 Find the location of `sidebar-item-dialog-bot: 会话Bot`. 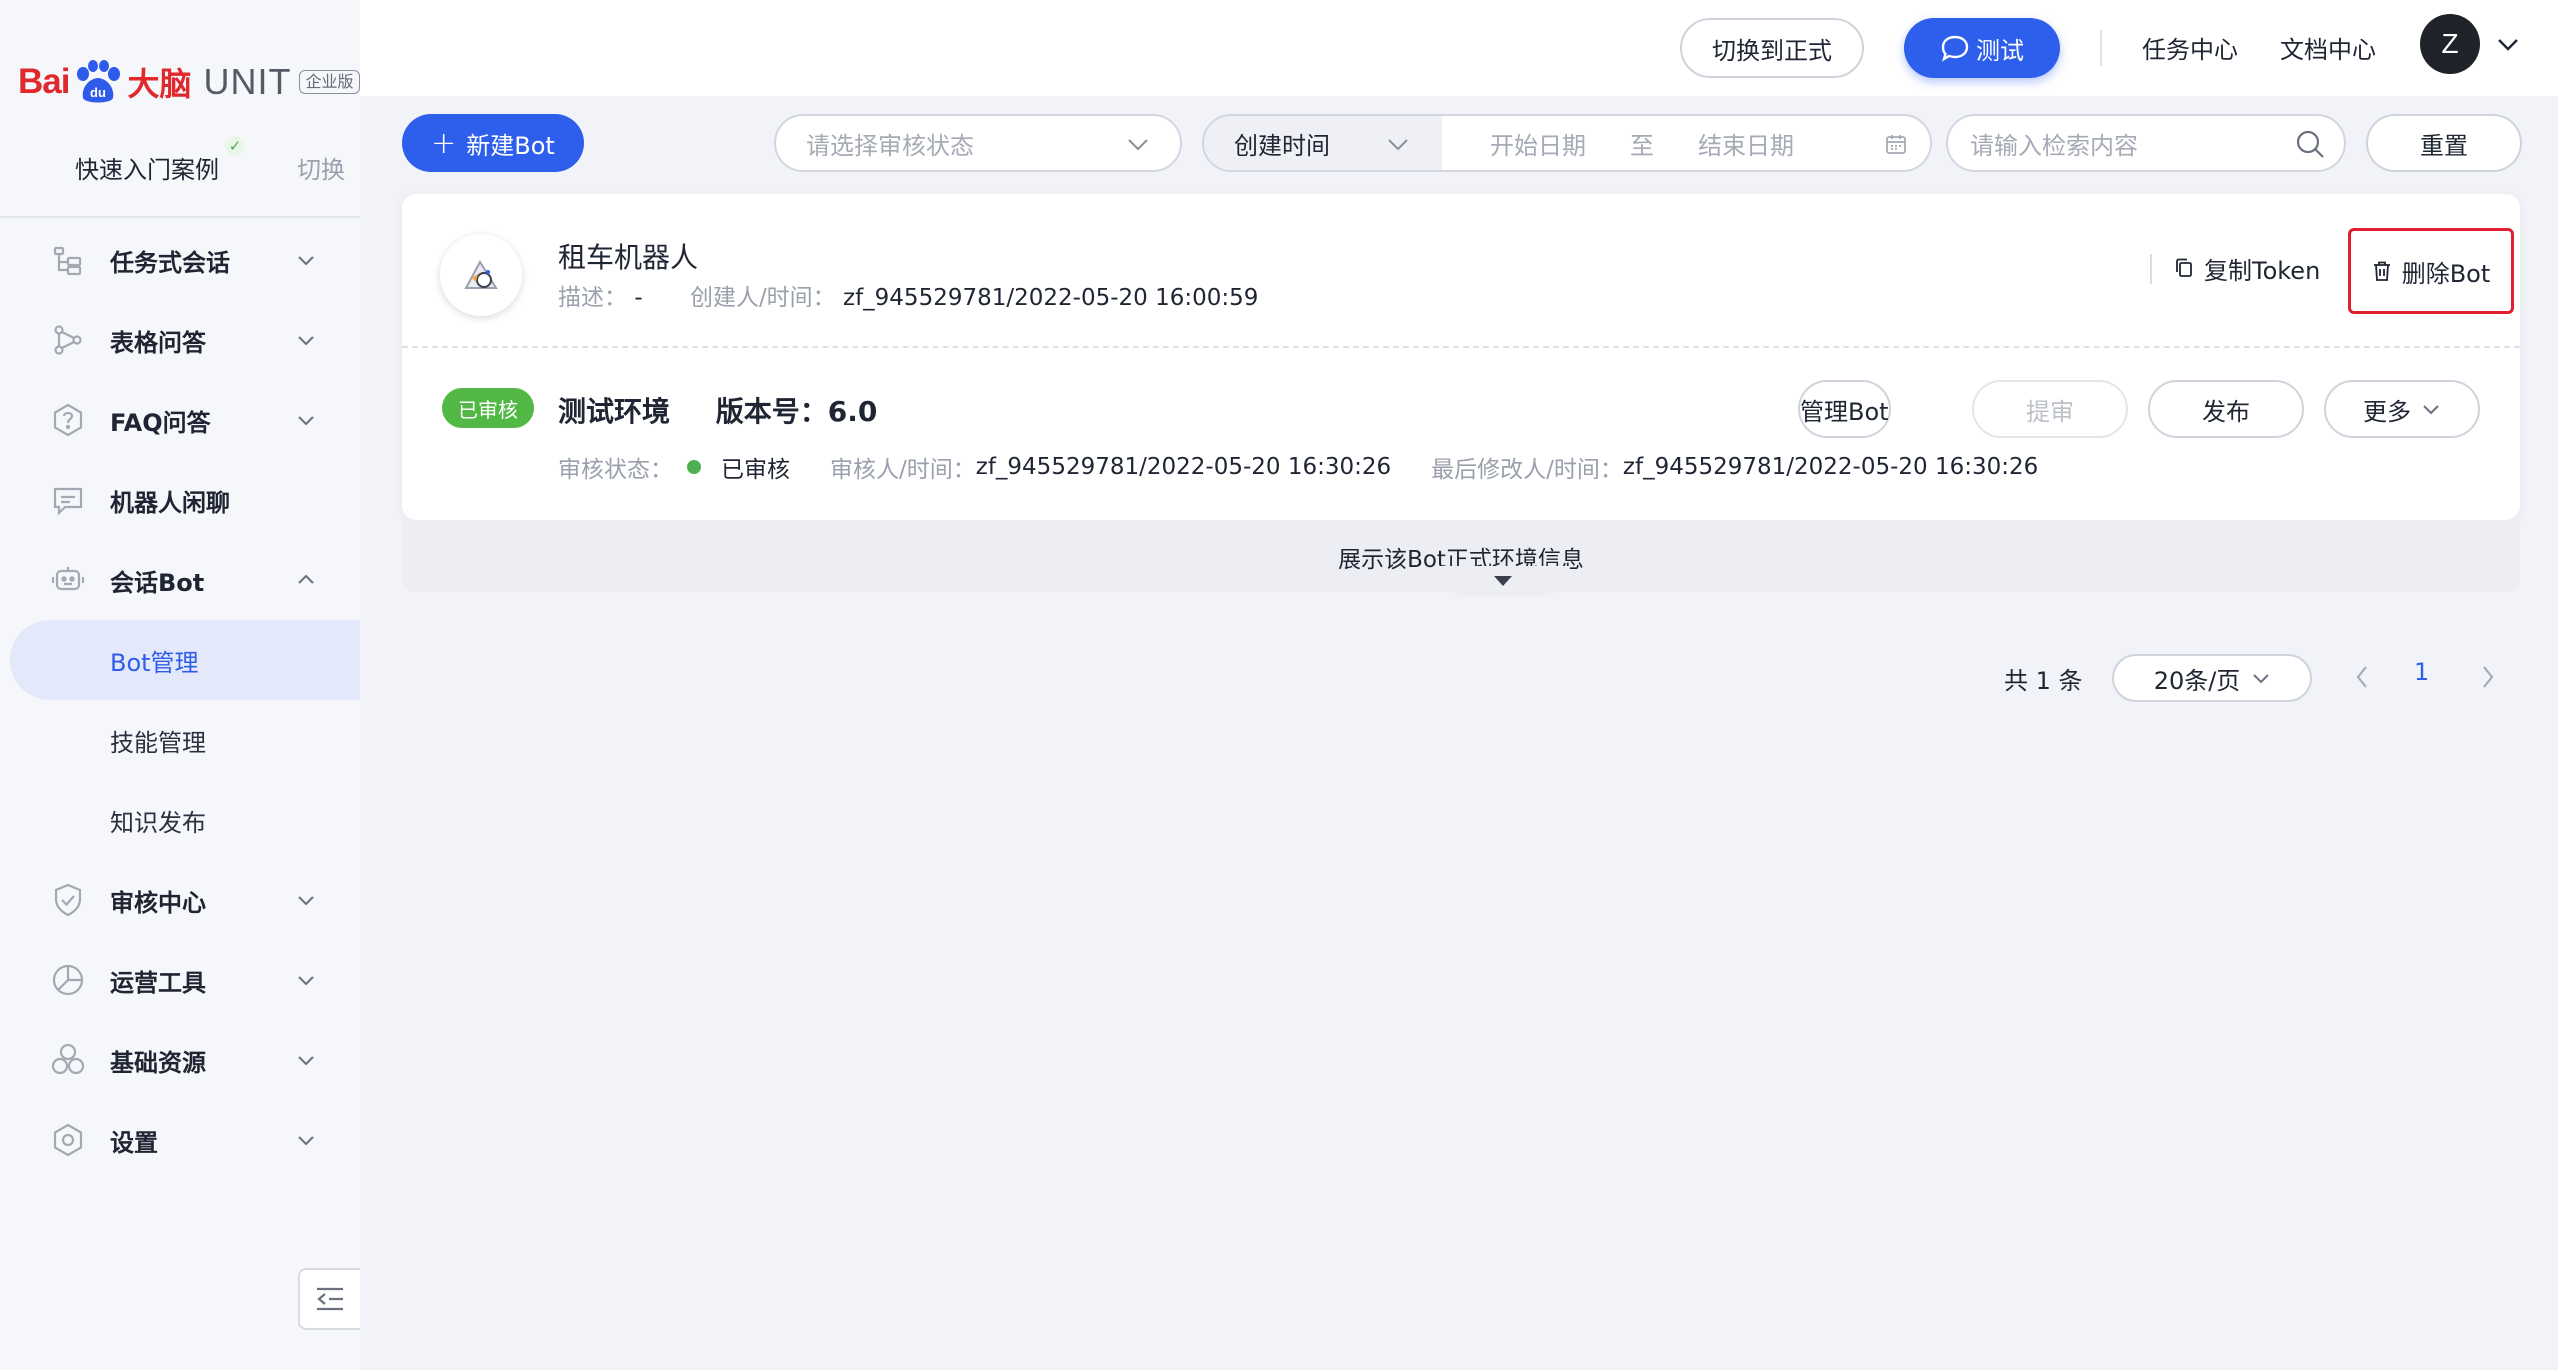

sidebar-item-dialog-bot: 会话Bot is located at coordinates (180, 580).